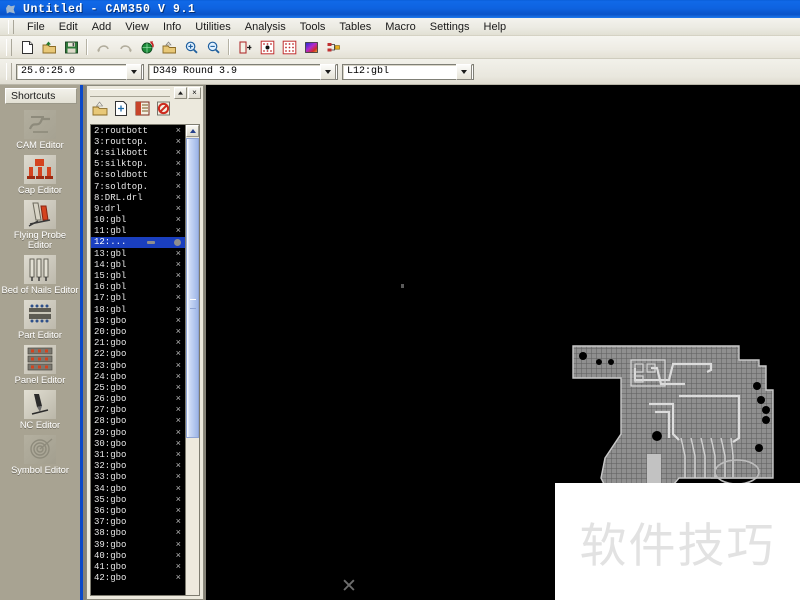  What do you see at coordinates (138, 253) in the screenshot?
I see `layer-list-item: 13:gbl ×` at bounding box center [138, 253].